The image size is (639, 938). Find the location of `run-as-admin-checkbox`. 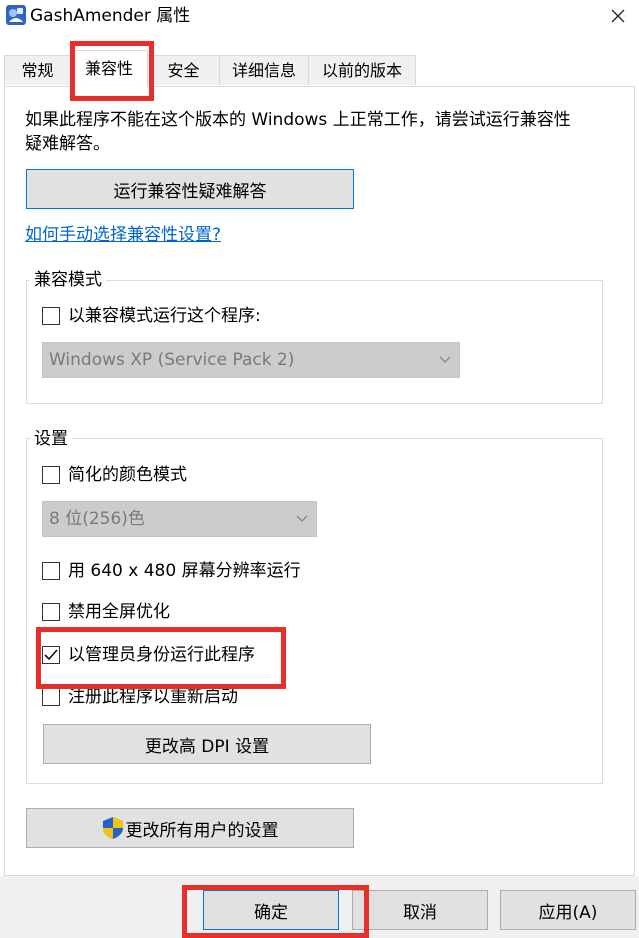

run-as-admin-checkbox is located at coordinates (51, 655).